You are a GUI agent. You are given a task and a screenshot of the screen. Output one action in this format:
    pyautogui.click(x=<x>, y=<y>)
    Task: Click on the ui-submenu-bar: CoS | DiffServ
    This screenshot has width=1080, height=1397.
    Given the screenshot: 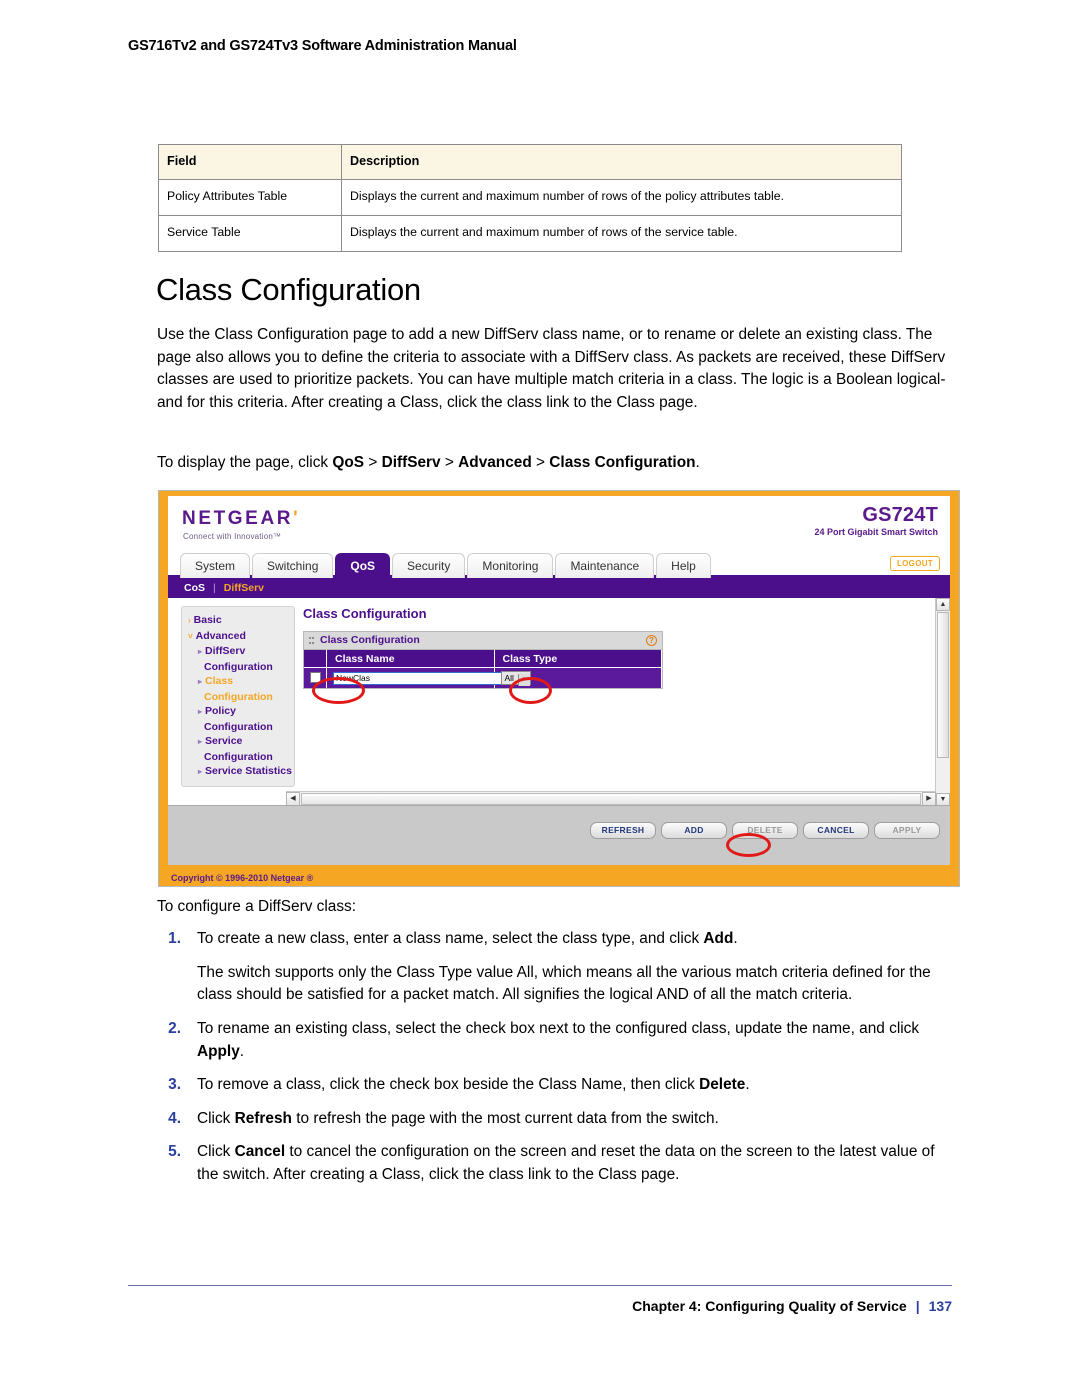 What is the action you would take?
    pyautogui.click(x=559, y=588)
    